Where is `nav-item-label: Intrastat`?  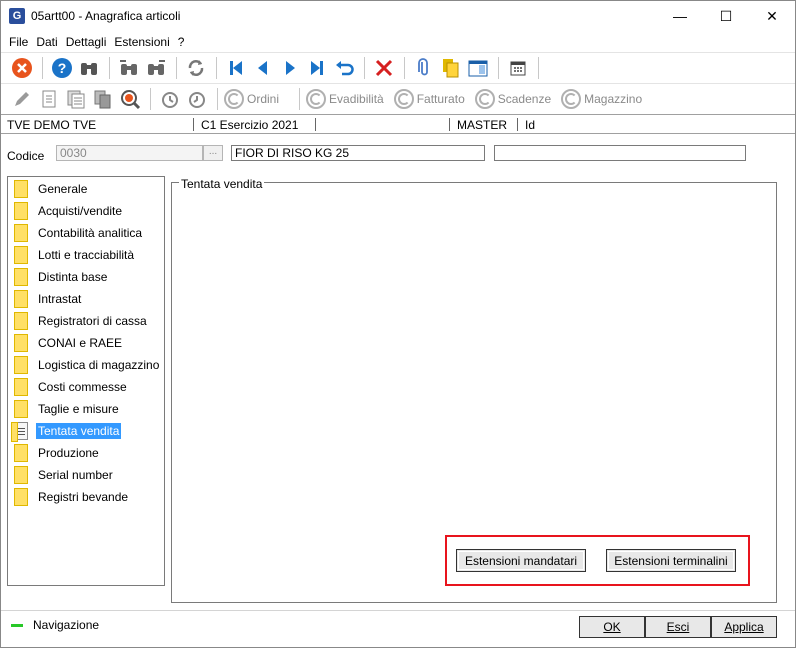
nav-item-label: Intrastat is located at coordinates (60, 299).